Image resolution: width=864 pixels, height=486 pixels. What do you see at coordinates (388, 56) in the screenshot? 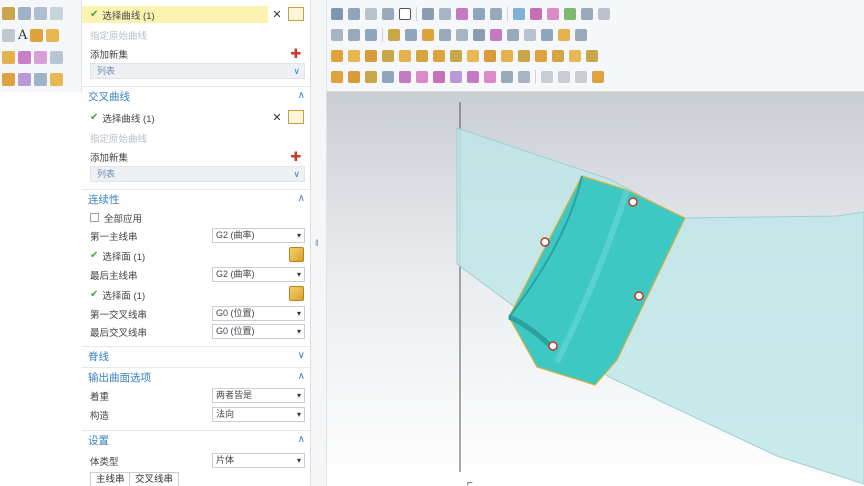
I see `cylinder-icon` at bounding box center [388, 56].